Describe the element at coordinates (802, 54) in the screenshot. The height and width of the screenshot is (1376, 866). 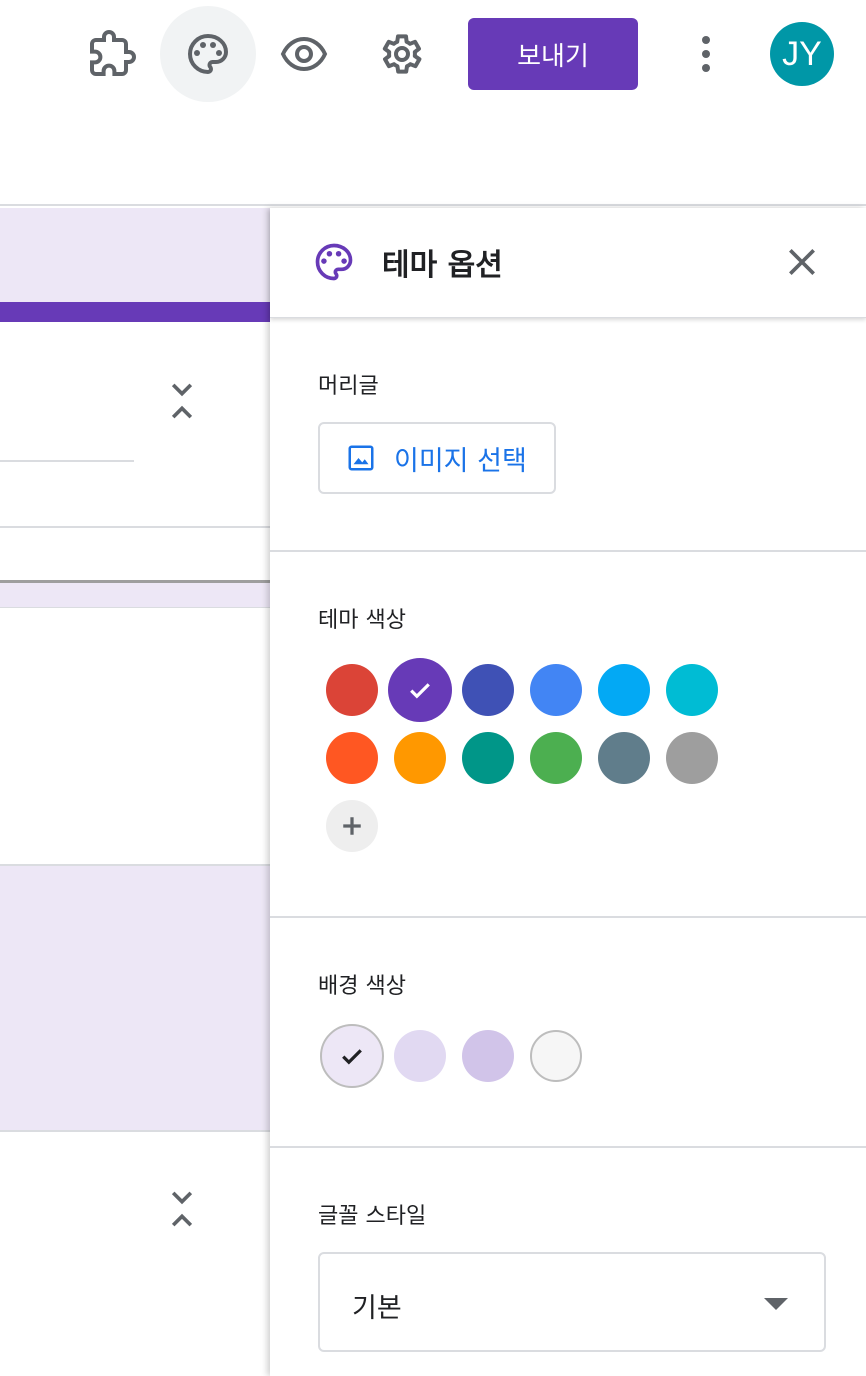
I see `avatar: JY` at that location.